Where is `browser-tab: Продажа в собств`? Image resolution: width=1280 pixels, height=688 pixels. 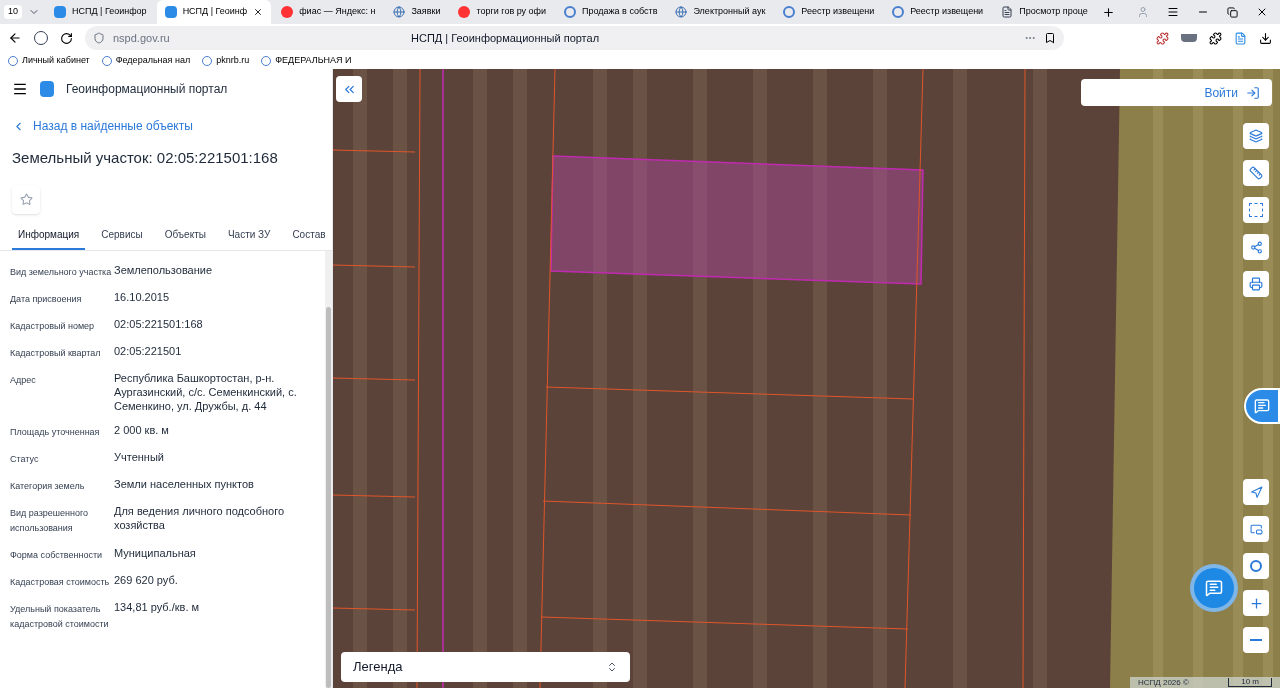
browser-tab: Продажа в собств is located at coordinates (611, 12).